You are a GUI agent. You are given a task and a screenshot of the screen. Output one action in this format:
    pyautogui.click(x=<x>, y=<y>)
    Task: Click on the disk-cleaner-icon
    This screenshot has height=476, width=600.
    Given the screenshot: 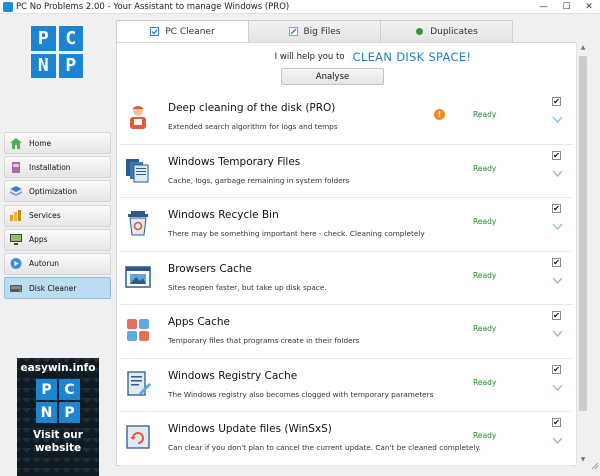 What is the action you would take?
    pyautogui.click(x=16, y=288)
    